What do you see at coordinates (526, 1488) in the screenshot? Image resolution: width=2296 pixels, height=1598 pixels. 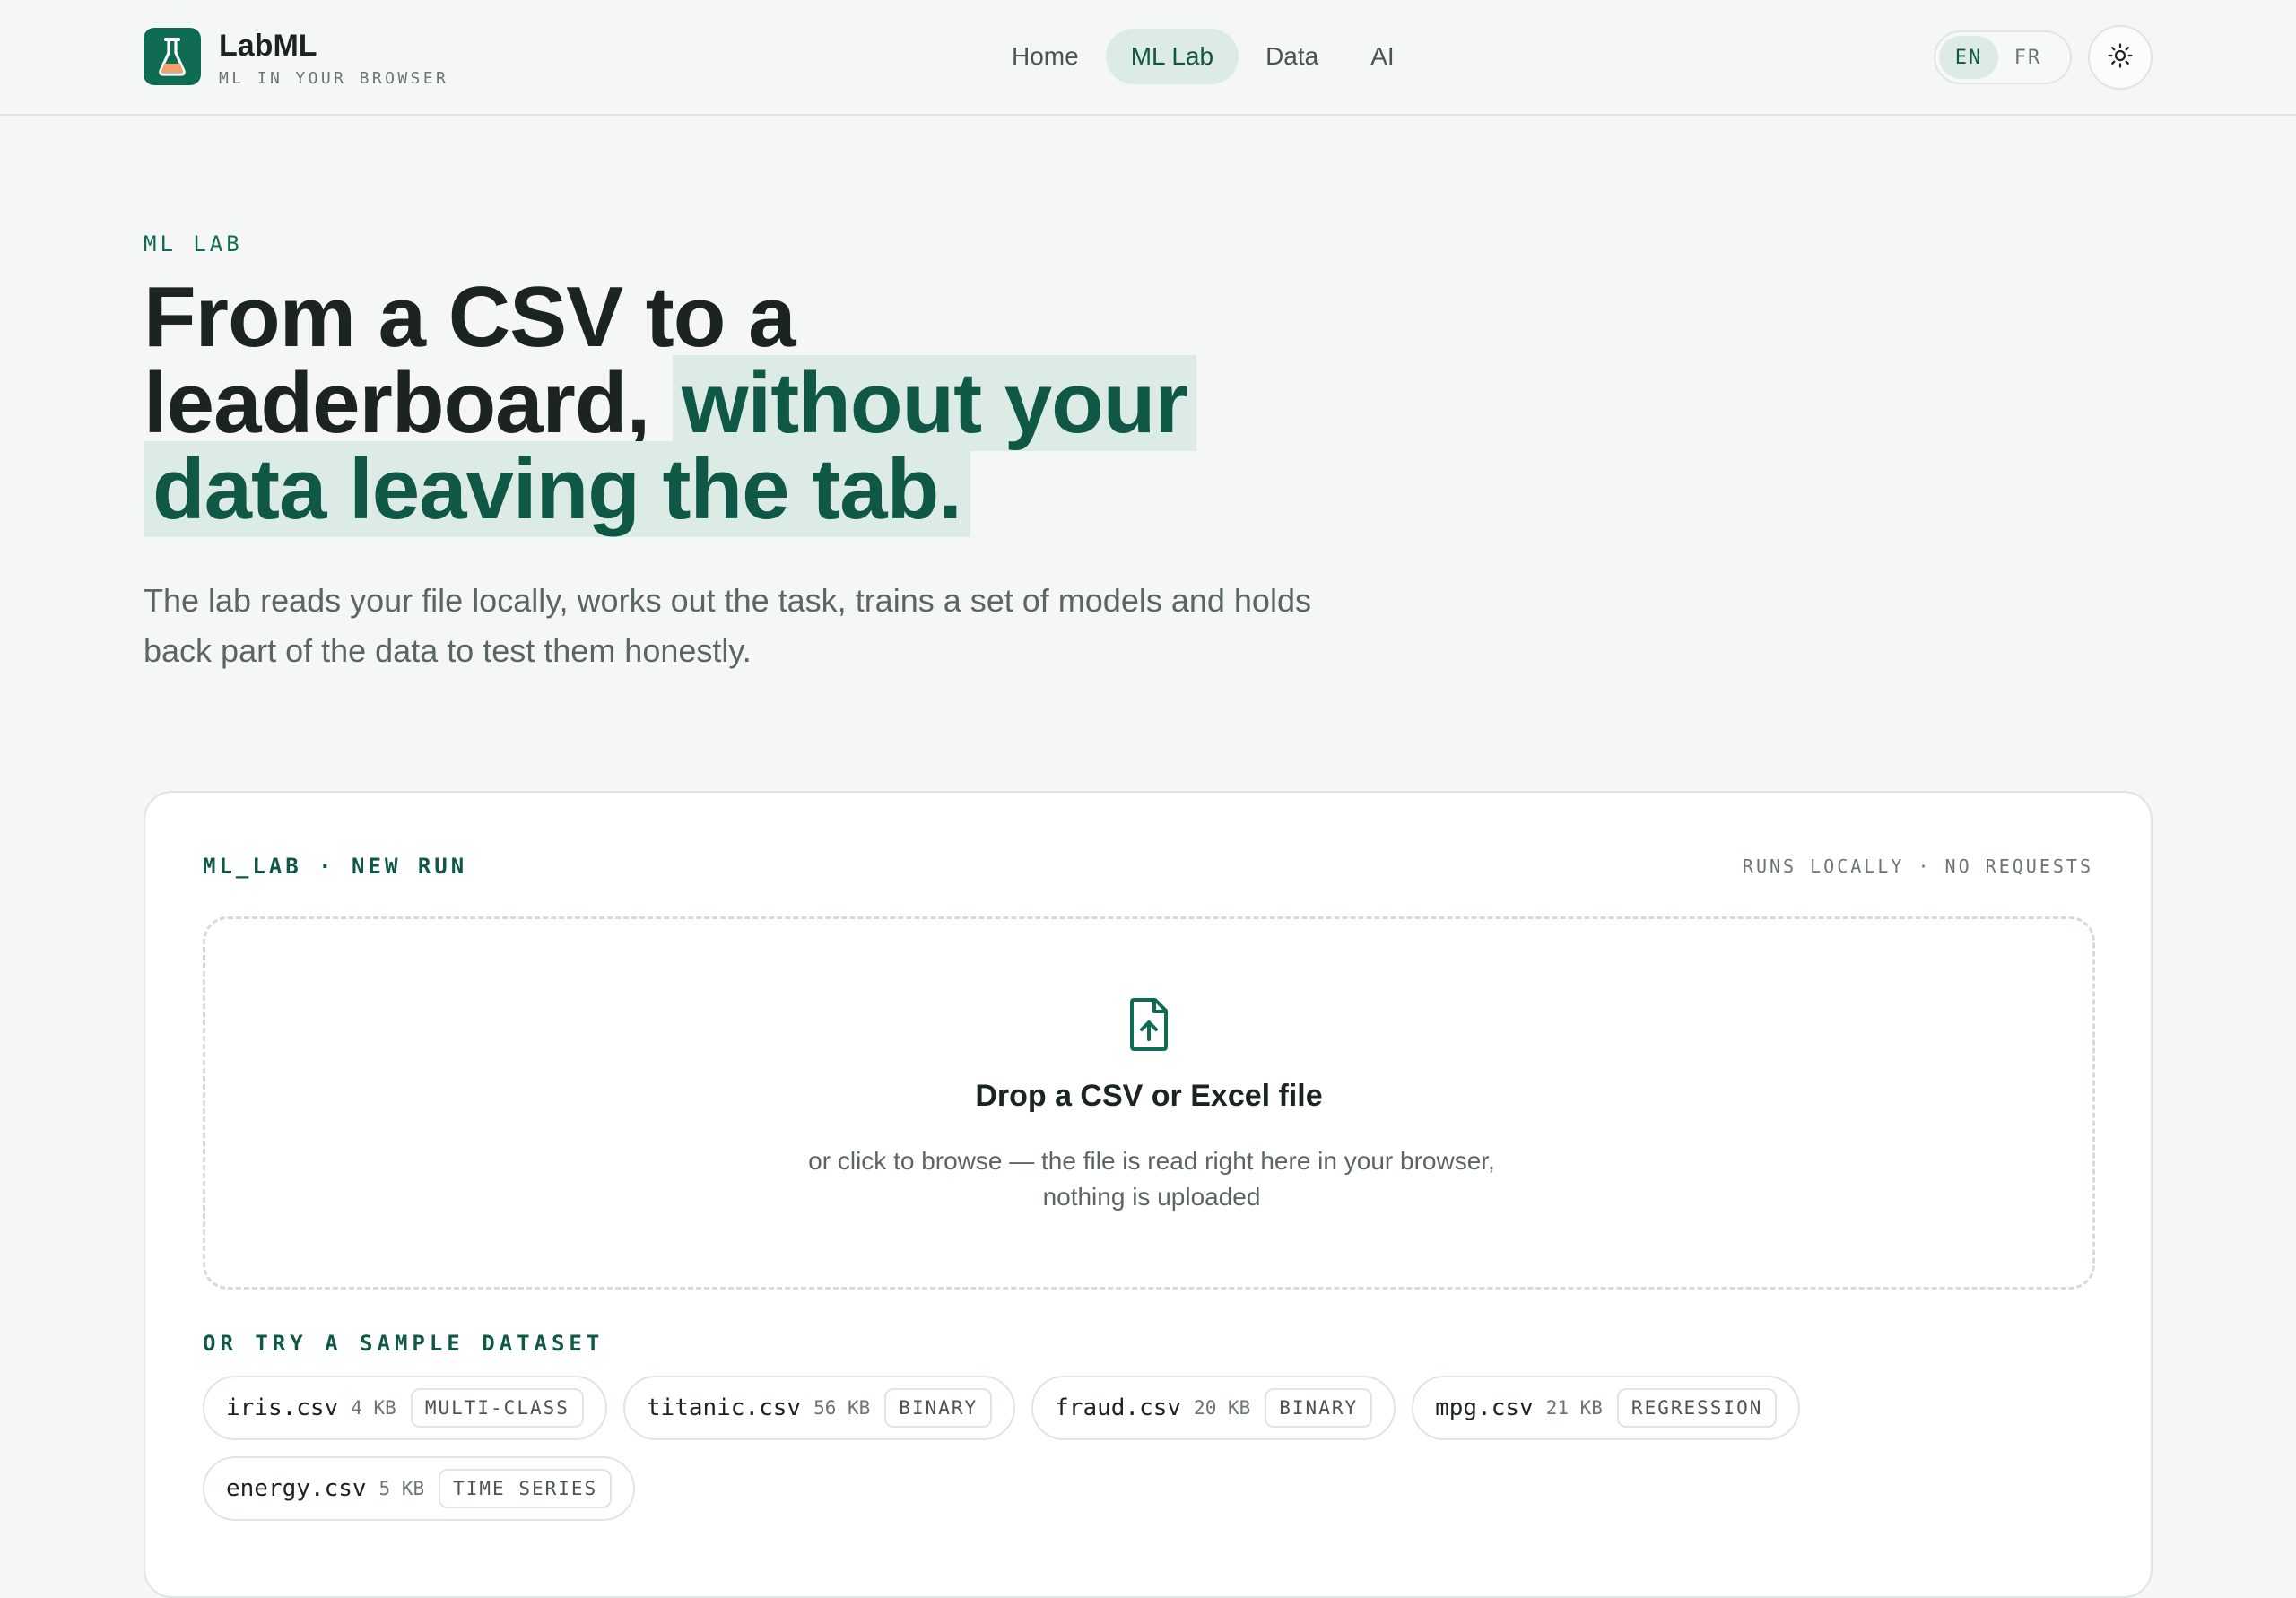 I see `sample-task-badge: TIME SERIES` at bounding box center [526, 1488].